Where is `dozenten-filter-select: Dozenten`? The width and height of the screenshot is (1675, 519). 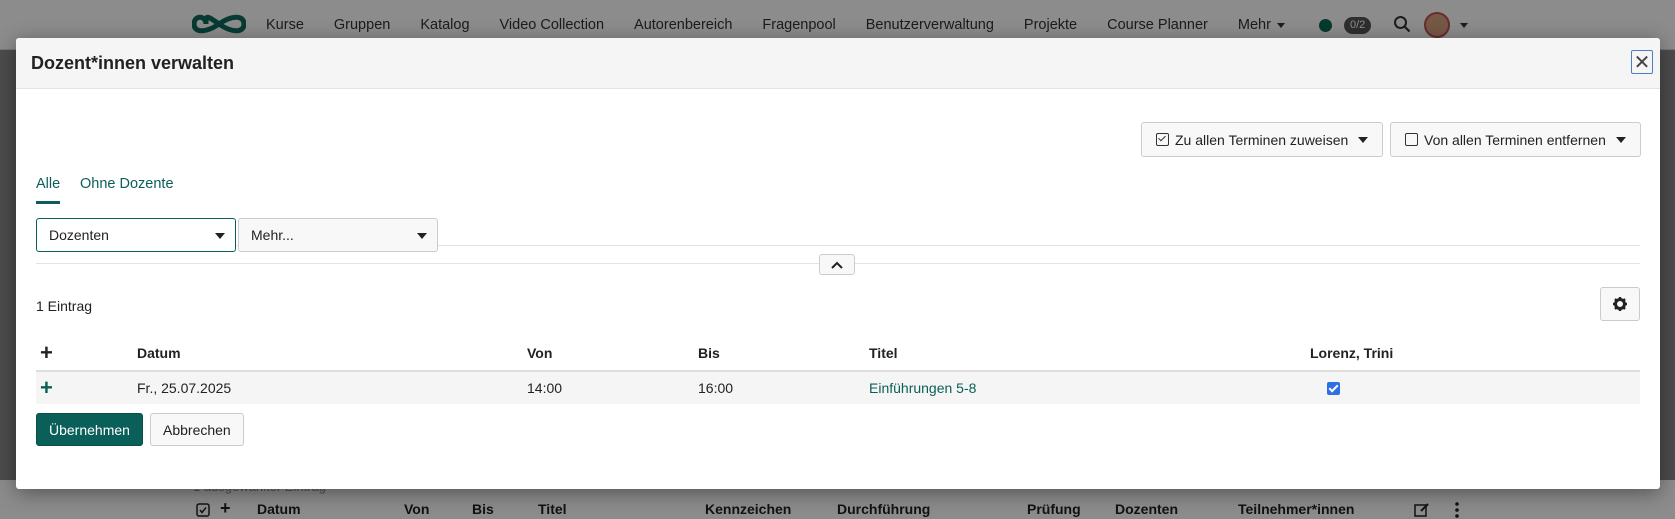 dozenten-filter-select: Dozenten is located at coordinates (136, 235).